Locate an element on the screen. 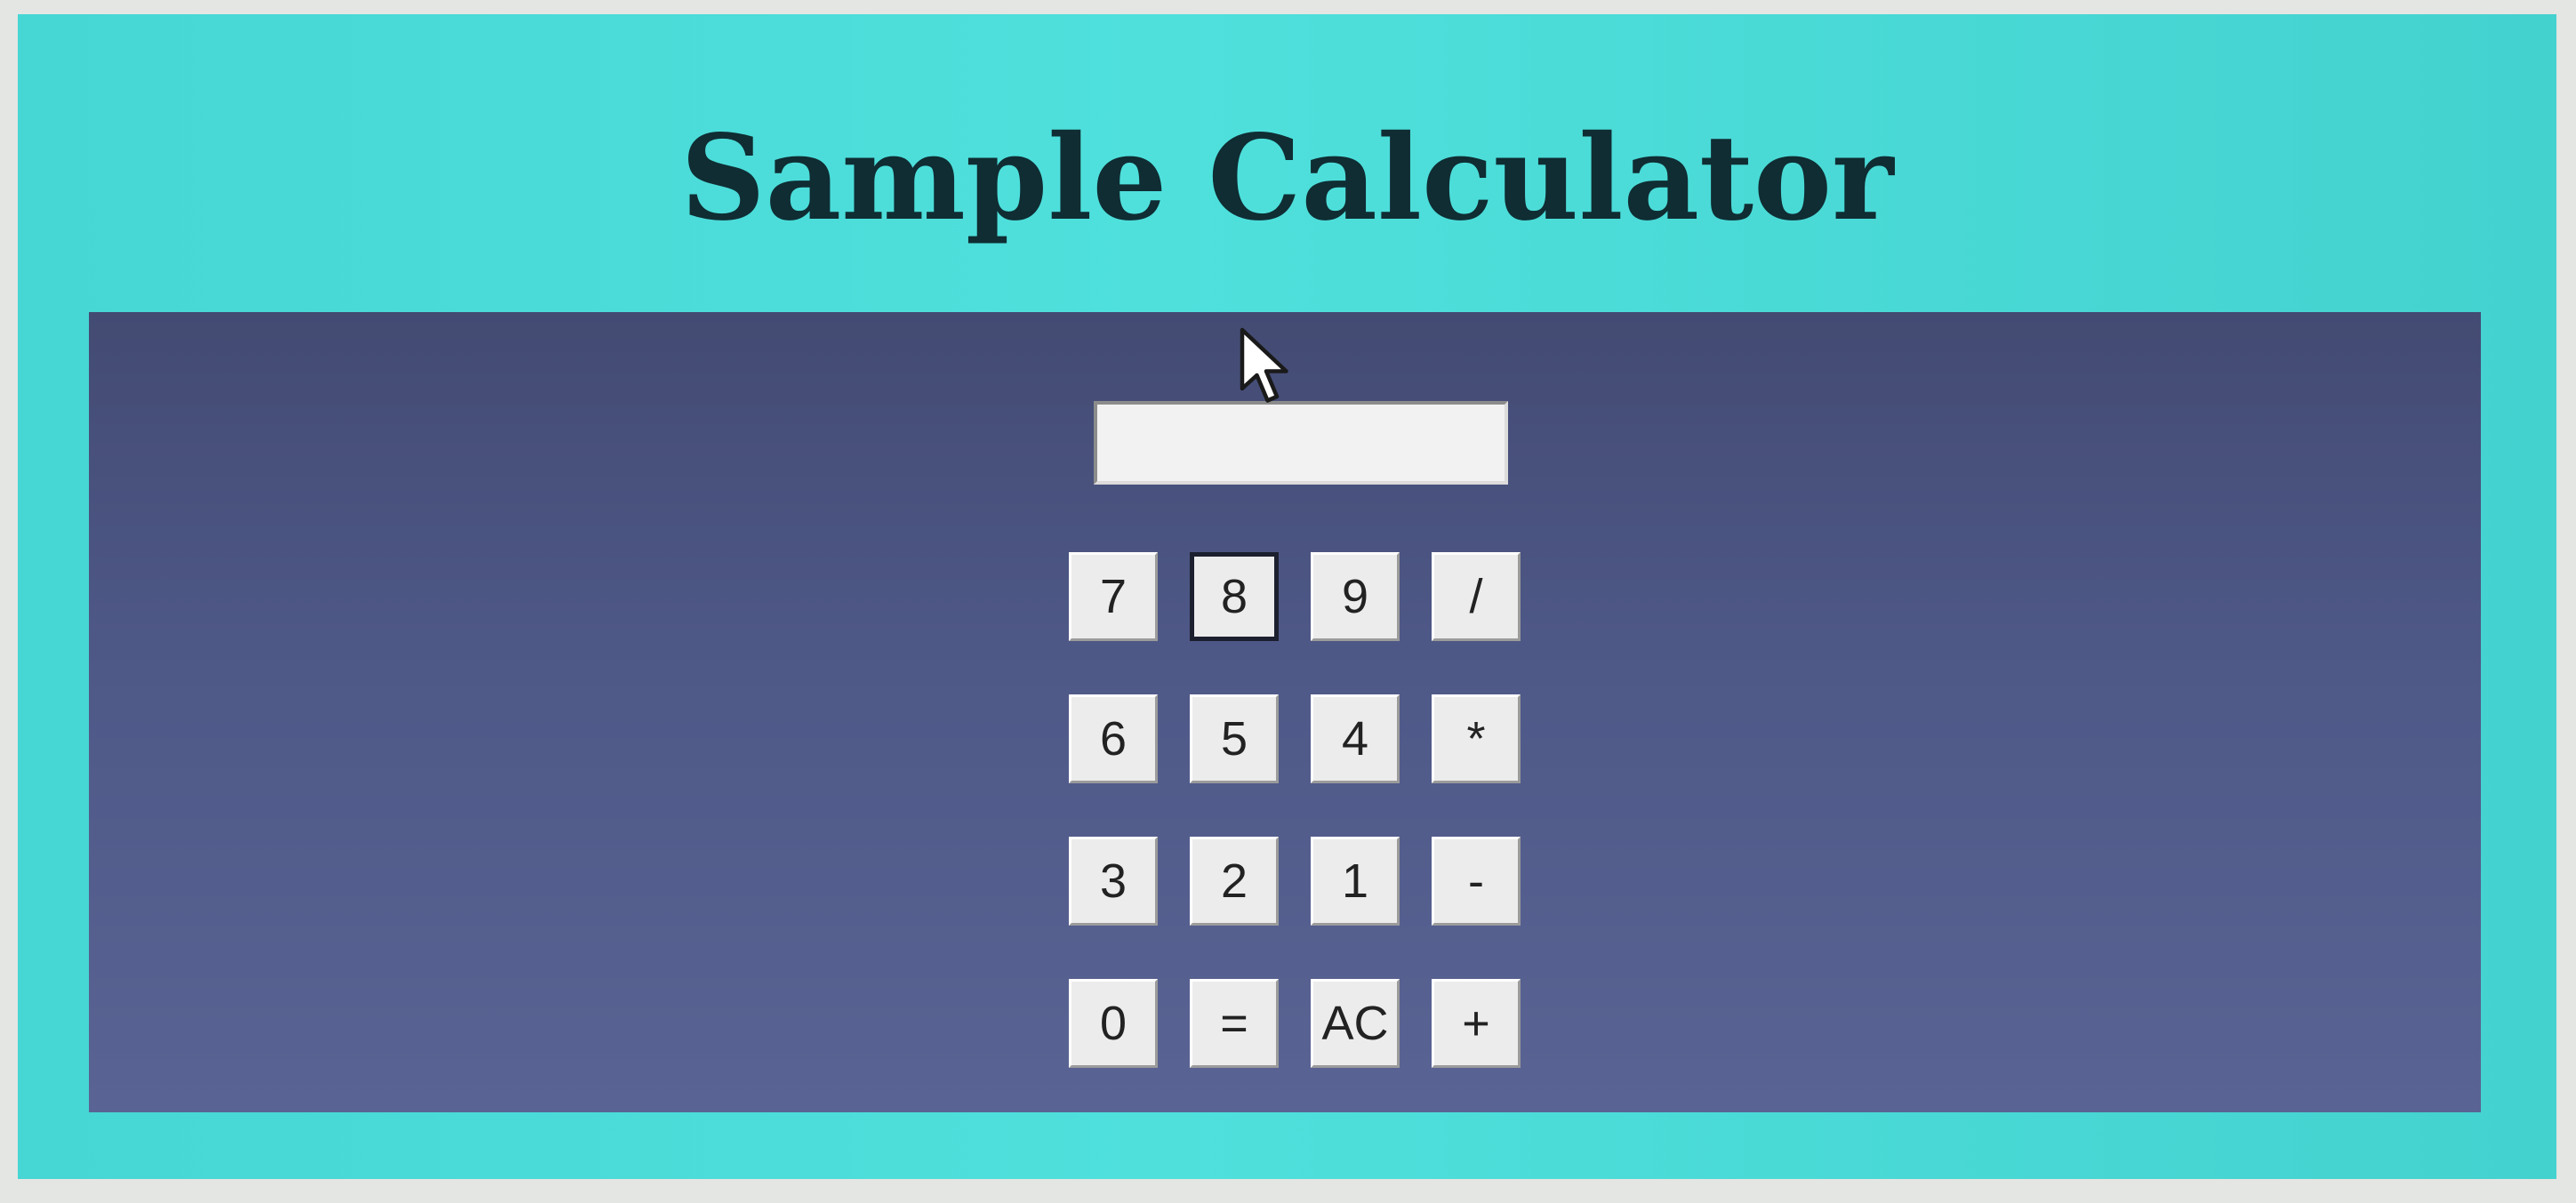 The image size is (2576, 1203). key-5: 5 is located at coordinates (1234, 738).